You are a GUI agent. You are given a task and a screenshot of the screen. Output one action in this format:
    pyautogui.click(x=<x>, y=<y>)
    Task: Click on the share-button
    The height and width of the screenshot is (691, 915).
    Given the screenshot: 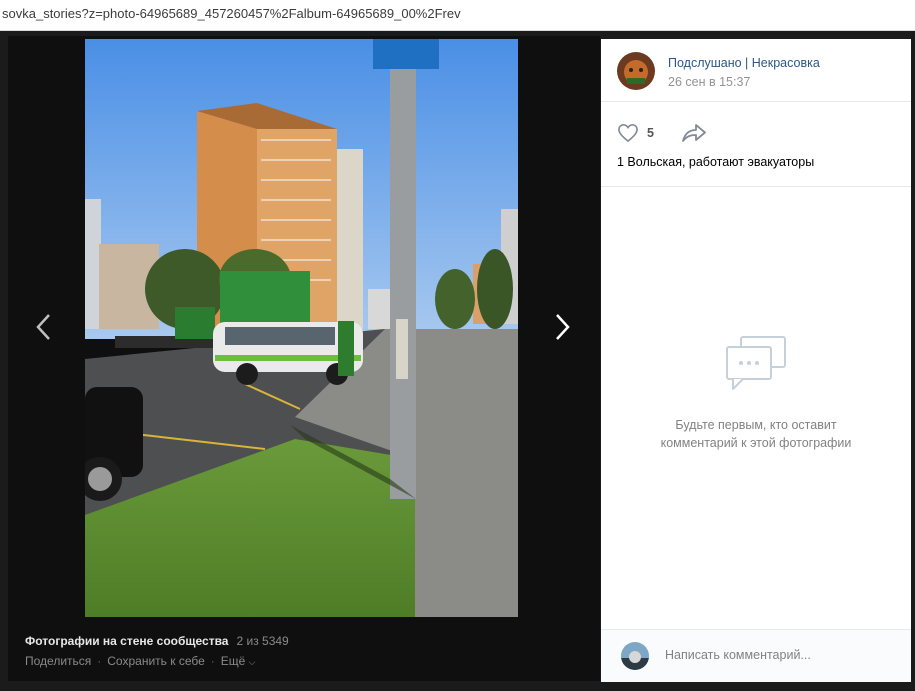 What is the action you would take?
    pyautogui.click(x=694, y=135)
    